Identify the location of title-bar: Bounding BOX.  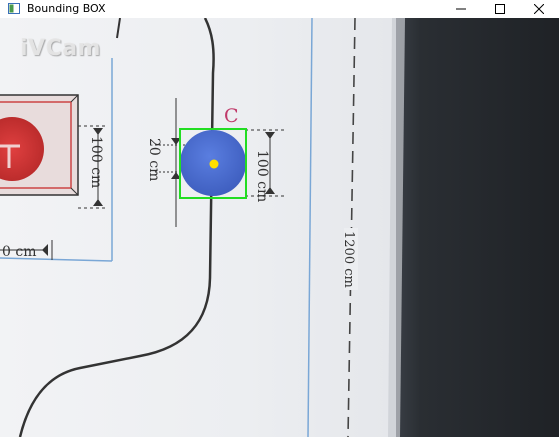
(279, 9).